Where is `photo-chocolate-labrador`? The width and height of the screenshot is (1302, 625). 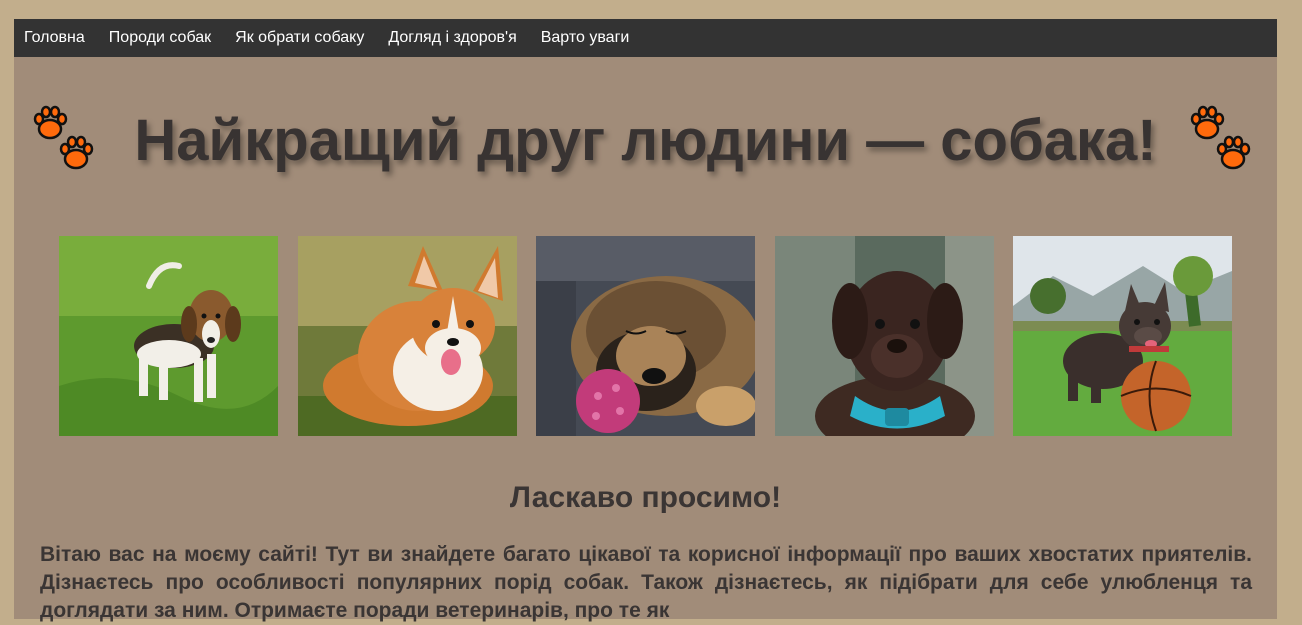 photo-chocolate-labrador is located at coordinates (884, 336).